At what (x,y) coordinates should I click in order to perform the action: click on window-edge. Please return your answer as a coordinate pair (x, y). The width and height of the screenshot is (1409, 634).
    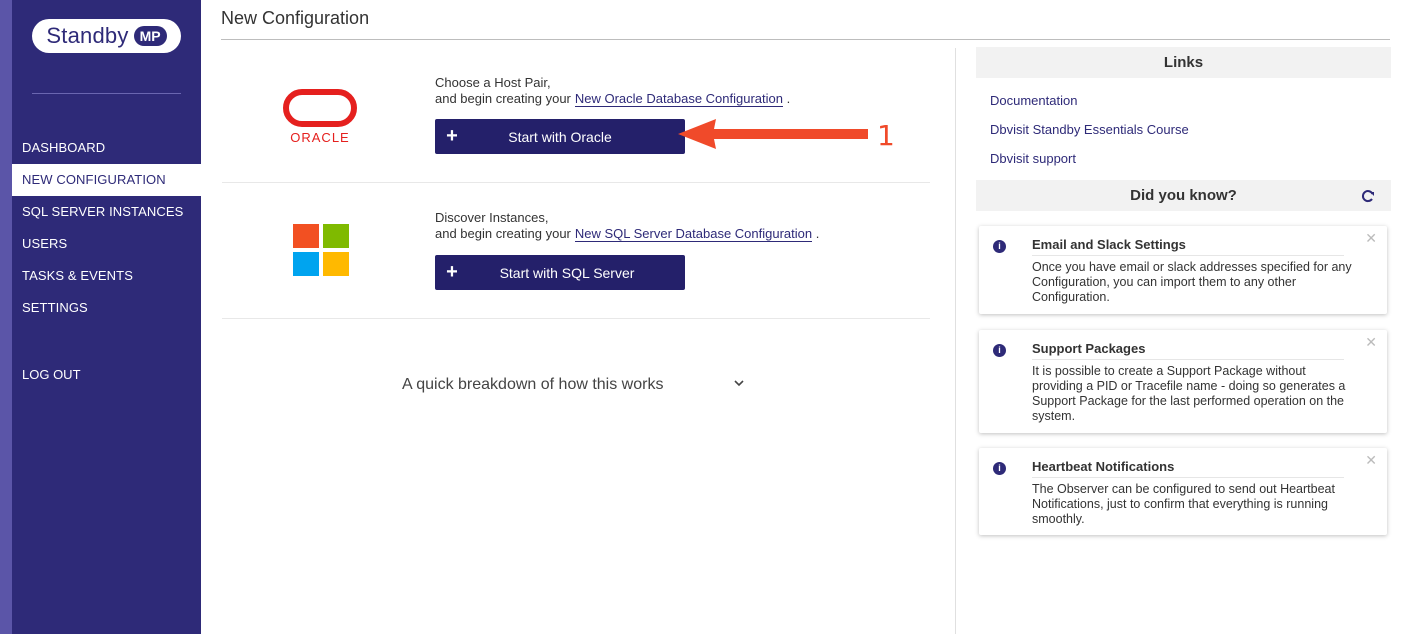
    Looking at the image, I should click on (6, 317).